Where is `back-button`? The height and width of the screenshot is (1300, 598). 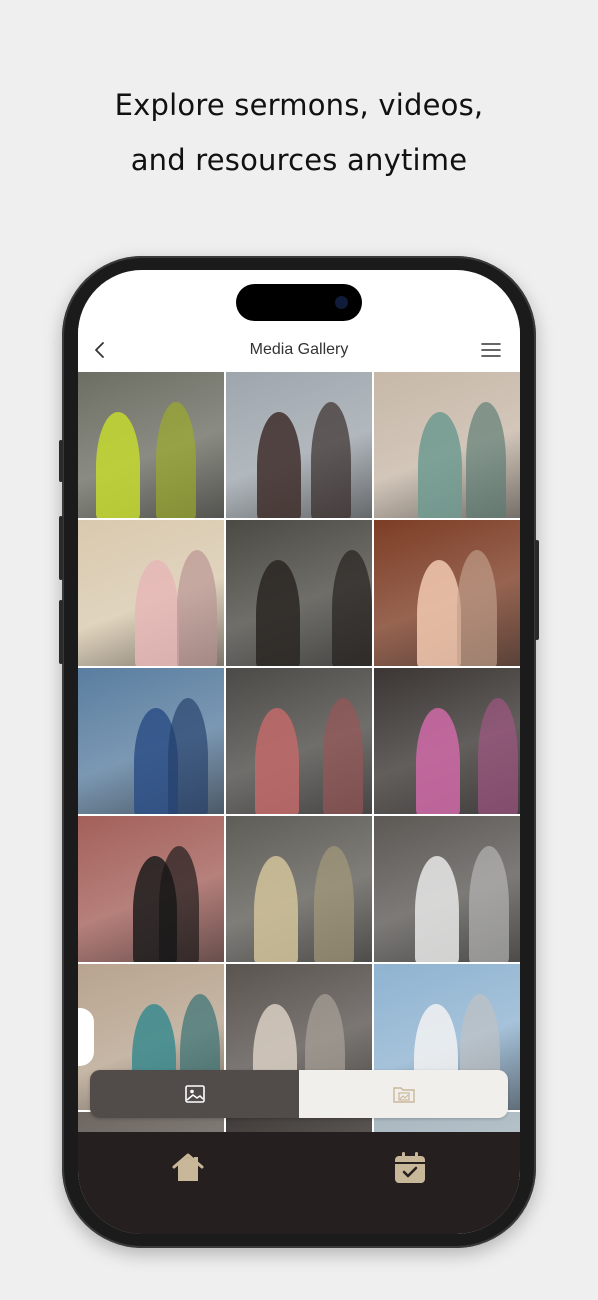 back-button is located at coordinates (100, 350).